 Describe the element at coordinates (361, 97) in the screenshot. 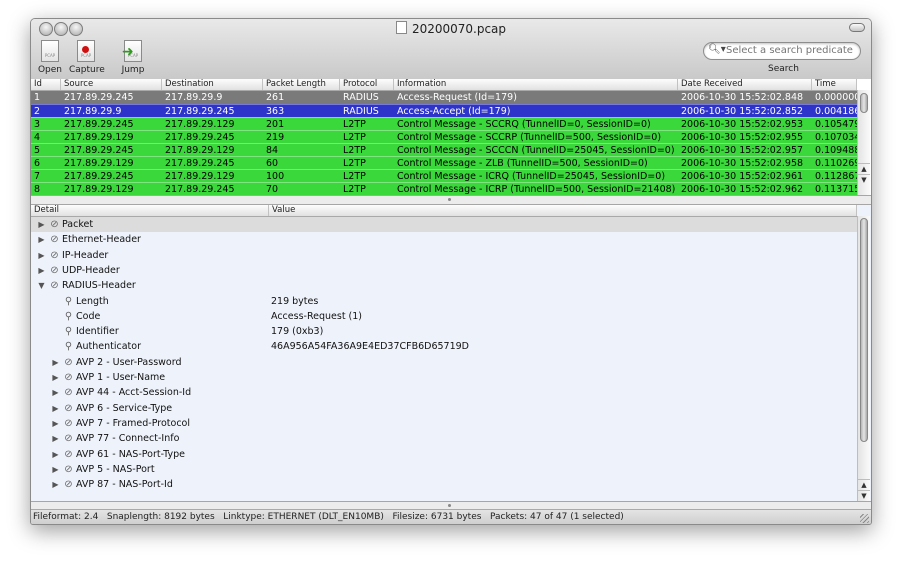

I see `packet-cell-protocol: RADIUS` at that location.